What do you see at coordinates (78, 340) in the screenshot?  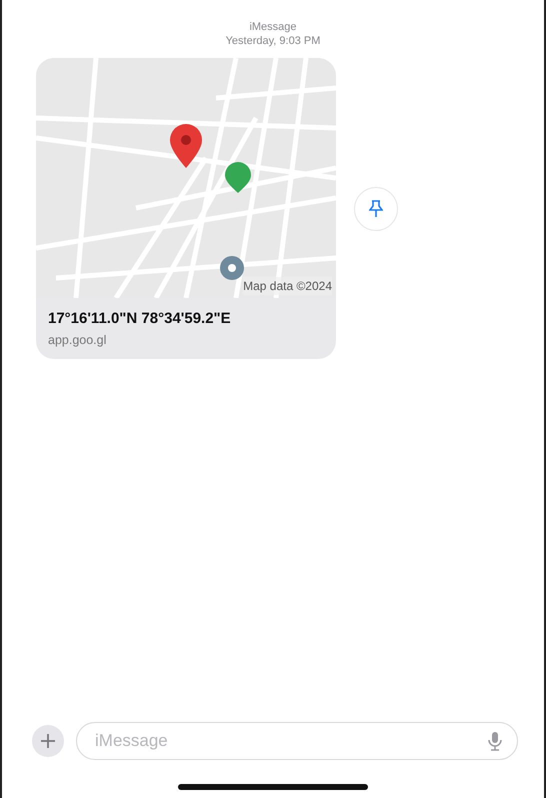 I see `link-domain: app.goo.gl` at bounding box center [78, 340].